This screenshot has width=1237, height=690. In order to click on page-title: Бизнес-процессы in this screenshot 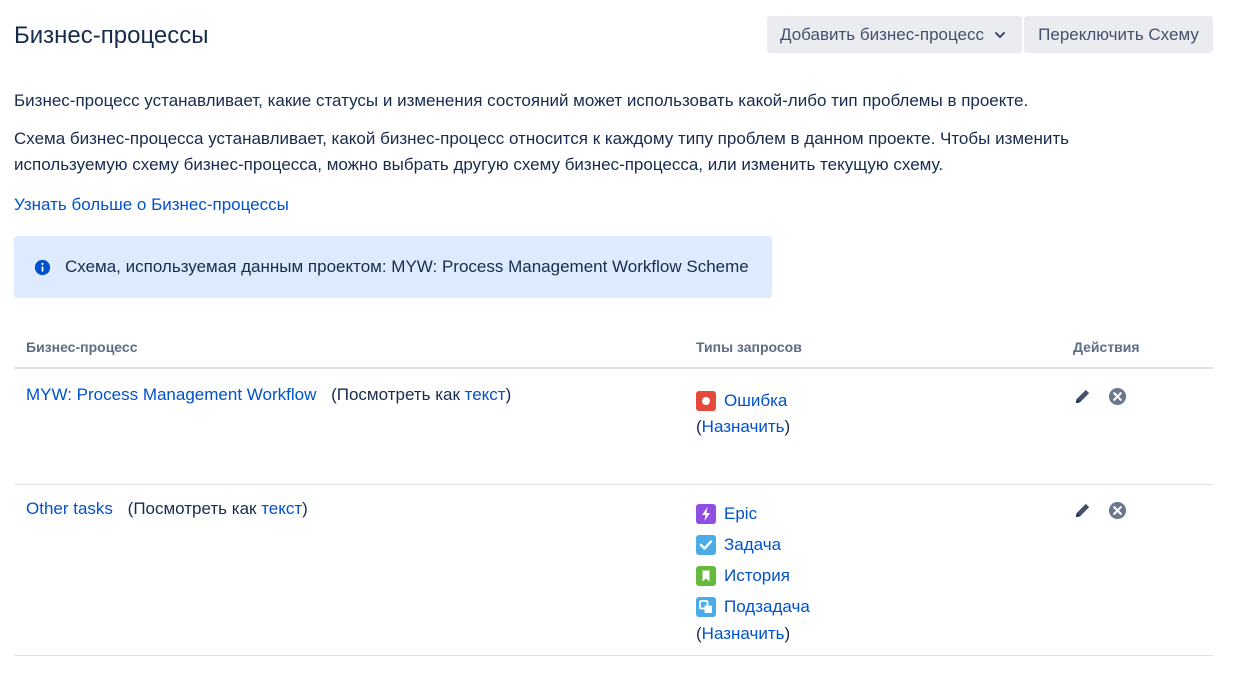, I will do `click(111, 35)`.